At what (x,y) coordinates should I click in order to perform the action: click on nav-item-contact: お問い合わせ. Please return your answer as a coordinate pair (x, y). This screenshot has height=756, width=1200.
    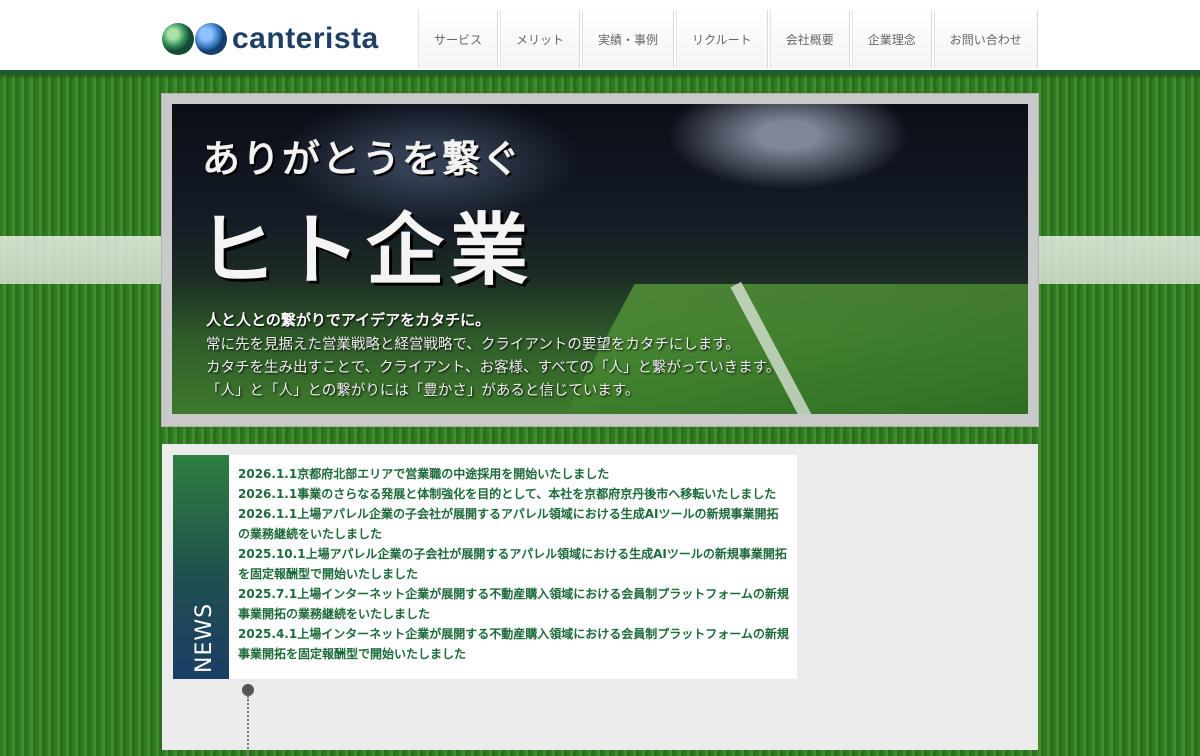
    Looking at the image, I should click on (985, 39).